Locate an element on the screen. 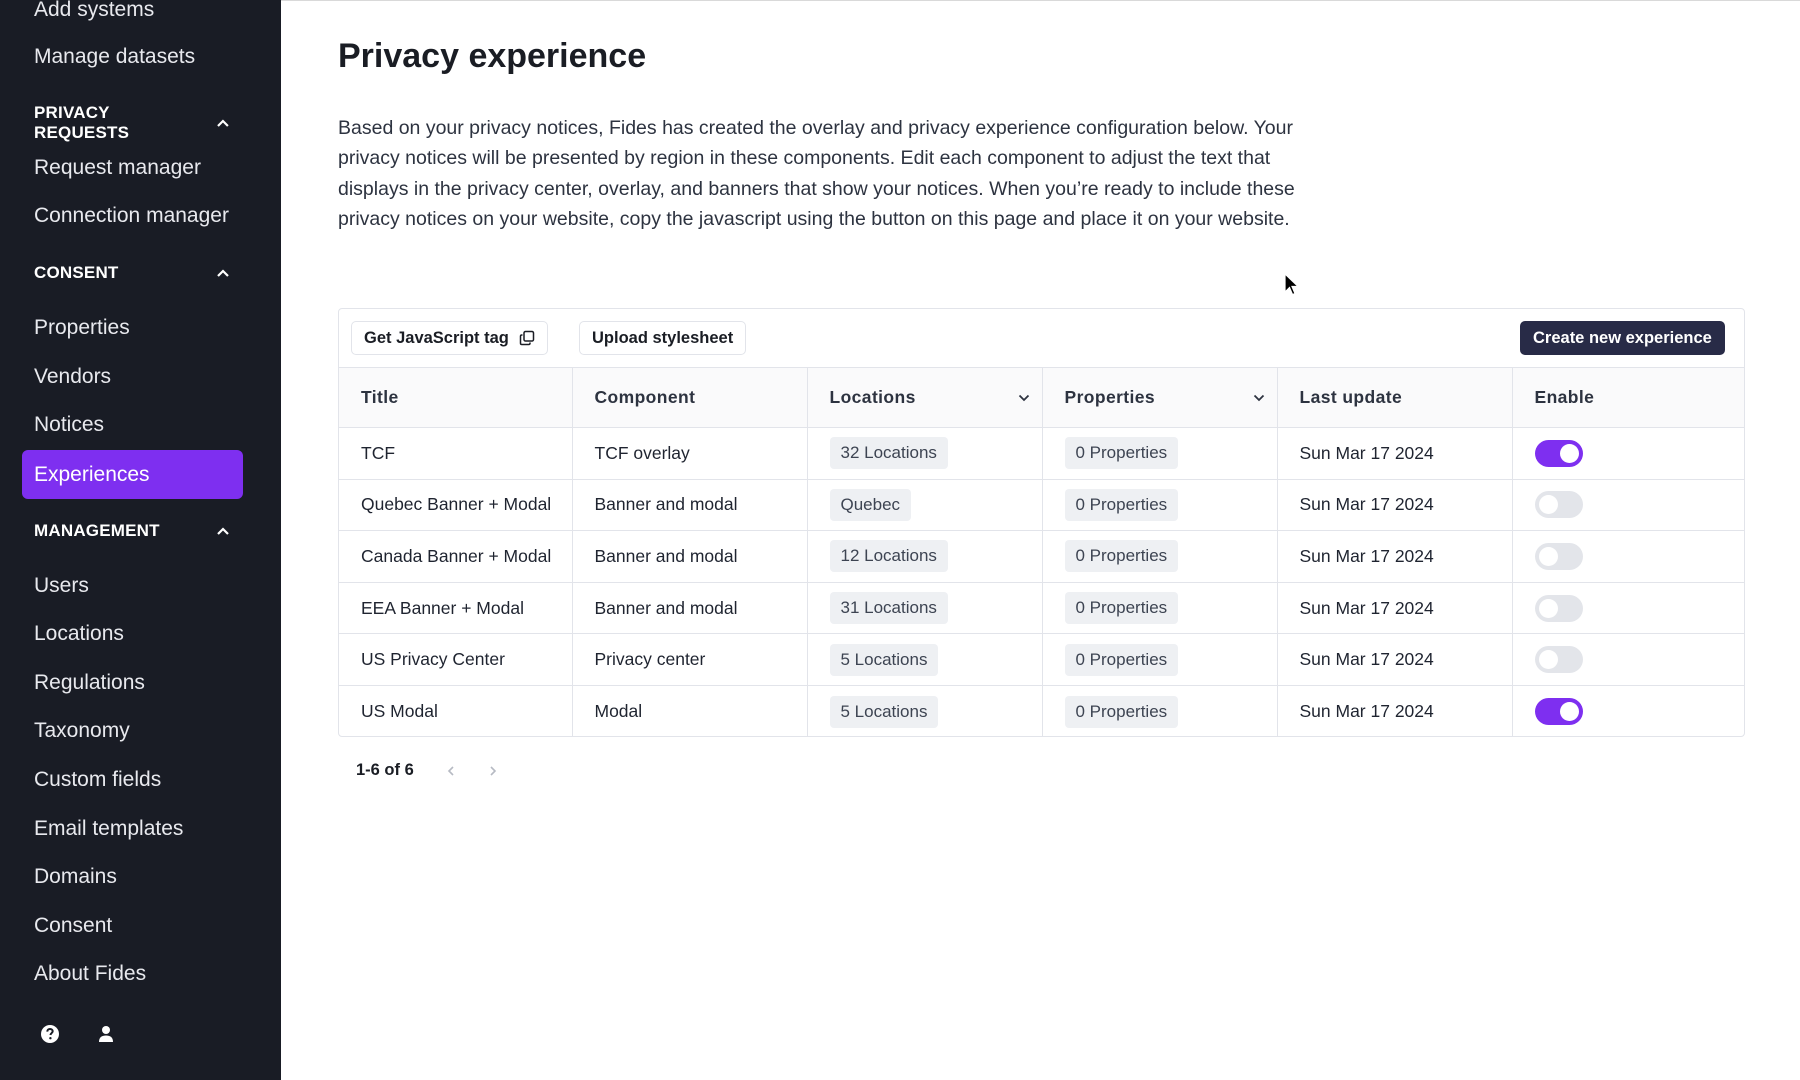 The height and width of the screenshot is (1080, 1800). cell-locations: 31 Locations is located at coordinates (925, 608).